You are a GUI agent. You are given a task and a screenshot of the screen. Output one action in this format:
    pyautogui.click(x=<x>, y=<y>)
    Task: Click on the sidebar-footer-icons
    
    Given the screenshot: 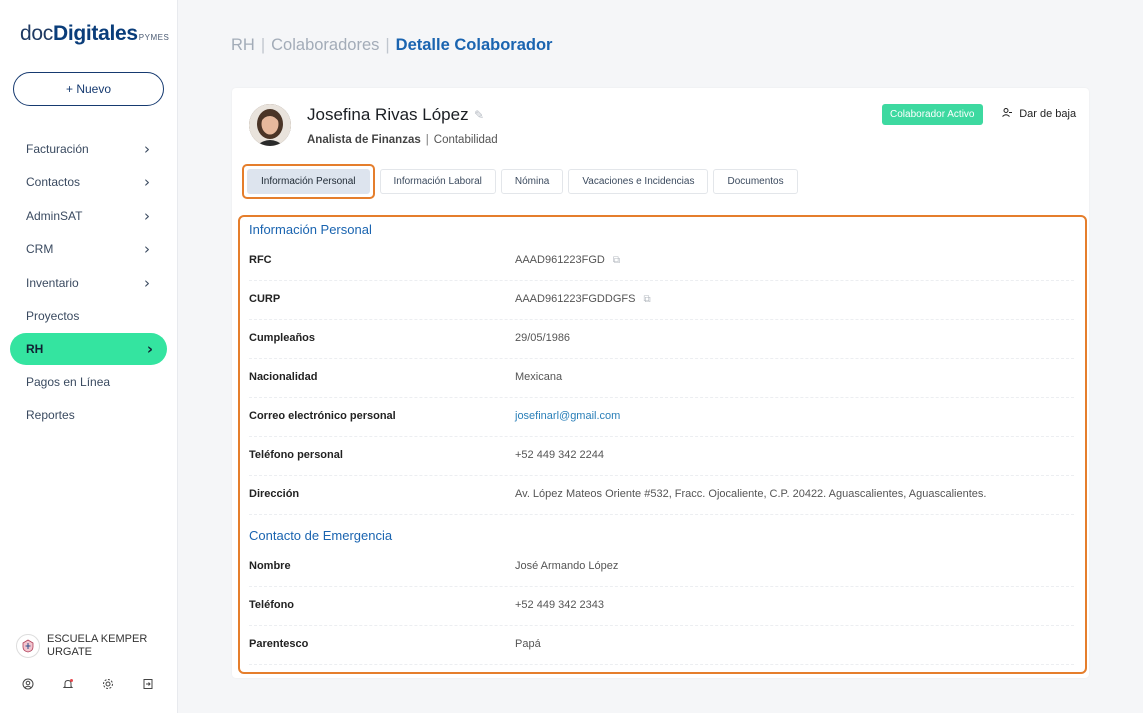 What is the action you would take?
    pyautogui.click(x=102, y=685)
    